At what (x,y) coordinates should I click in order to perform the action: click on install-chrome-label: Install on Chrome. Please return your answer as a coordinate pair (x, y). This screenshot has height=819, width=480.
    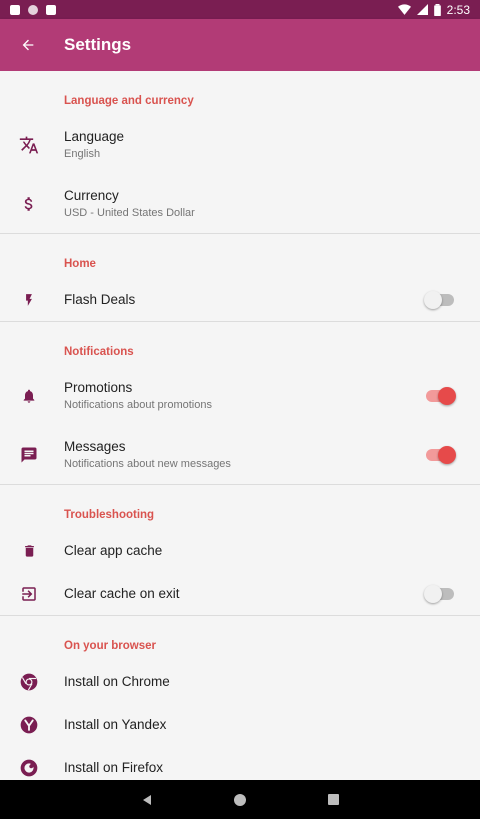
    Looking at the image, I should click on (117, 681).